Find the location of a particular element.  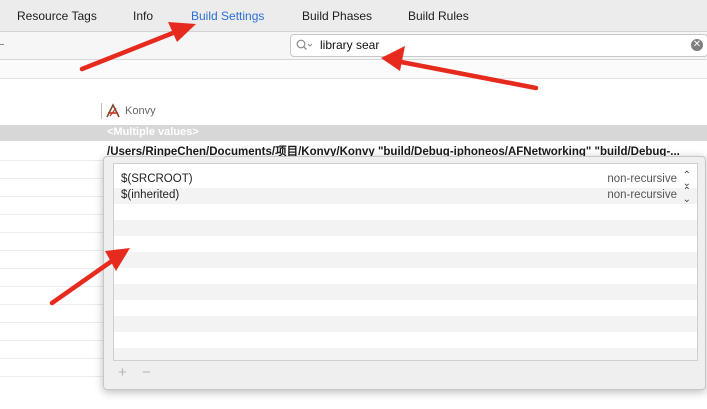

path-value: $(SRCROOT) is located at coordinates (157, 179).